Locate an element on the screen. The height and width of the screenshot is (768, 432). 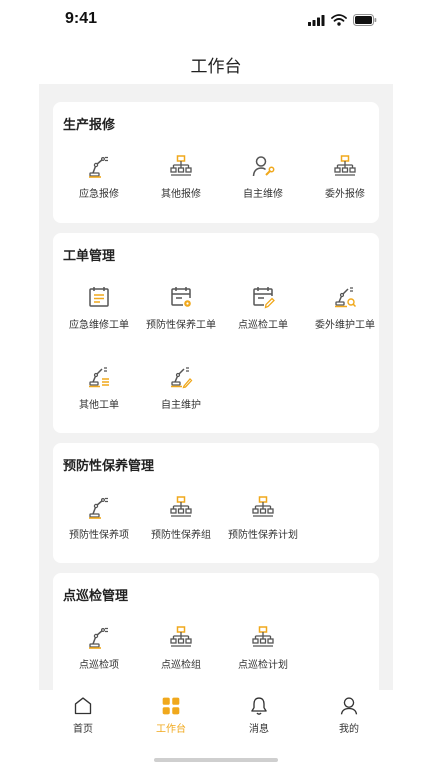
menu-item-label: 点巡检计划 is located at coordinates (263, 665).